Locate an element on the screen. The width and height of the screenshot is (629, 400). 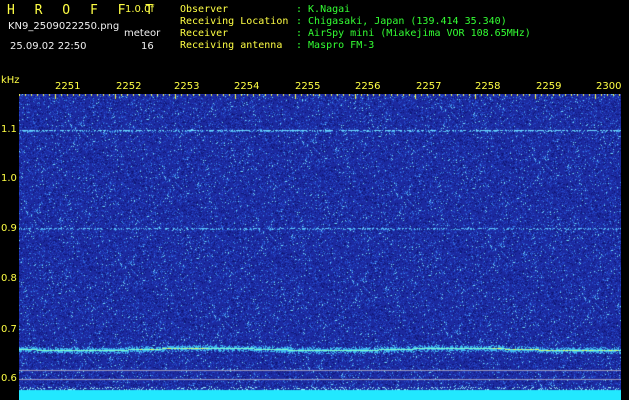
location-label: Receiving Location is located at coordinates (234, 21).